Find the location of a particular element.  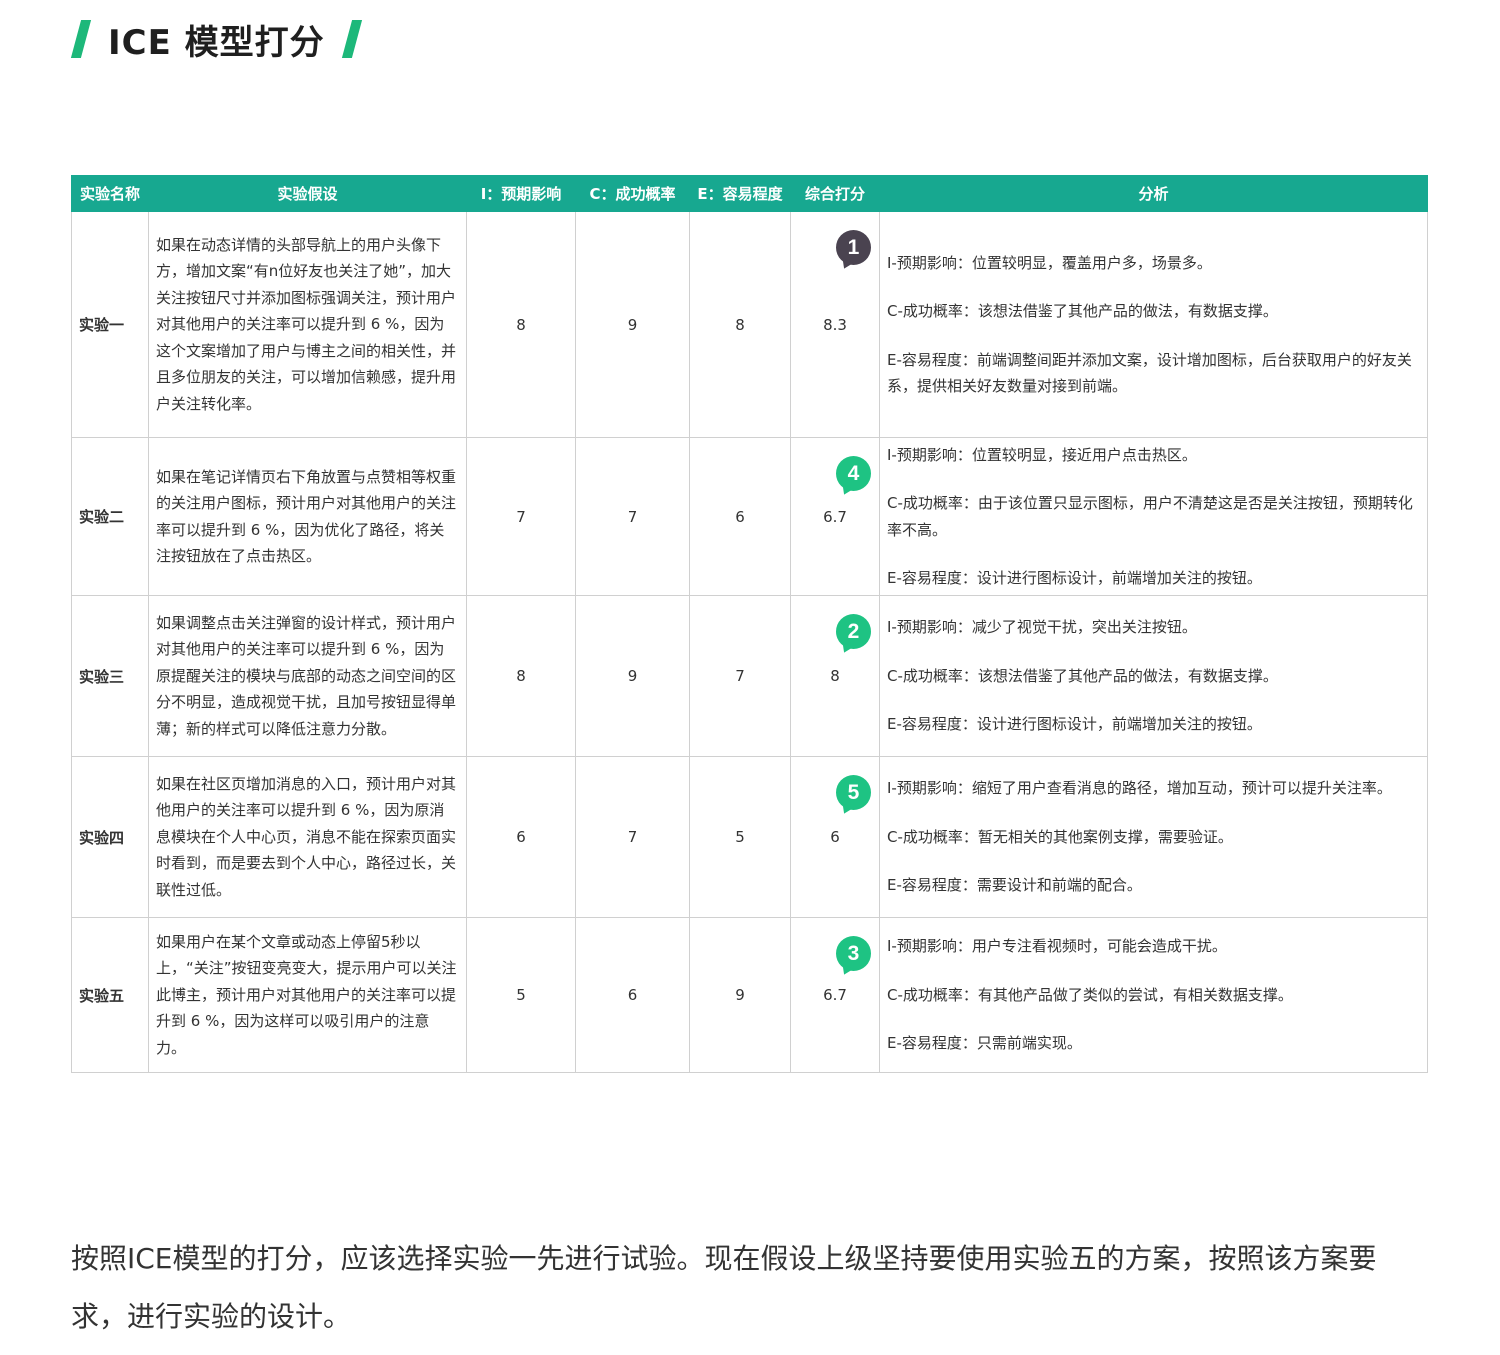

total-score-cell: 5 6 is located at coordinates (835, 837).